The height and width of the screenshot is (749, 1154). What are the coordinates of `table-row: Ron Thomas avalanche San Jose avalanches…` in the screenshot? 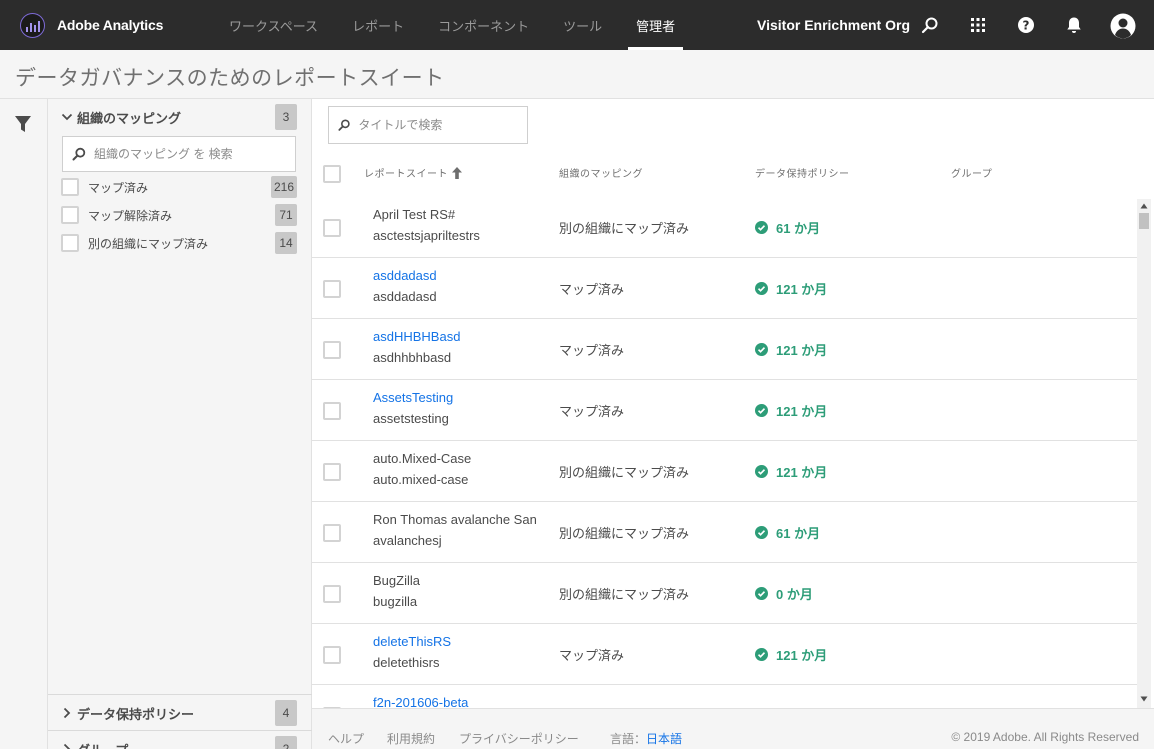 It's located at (725, 532).